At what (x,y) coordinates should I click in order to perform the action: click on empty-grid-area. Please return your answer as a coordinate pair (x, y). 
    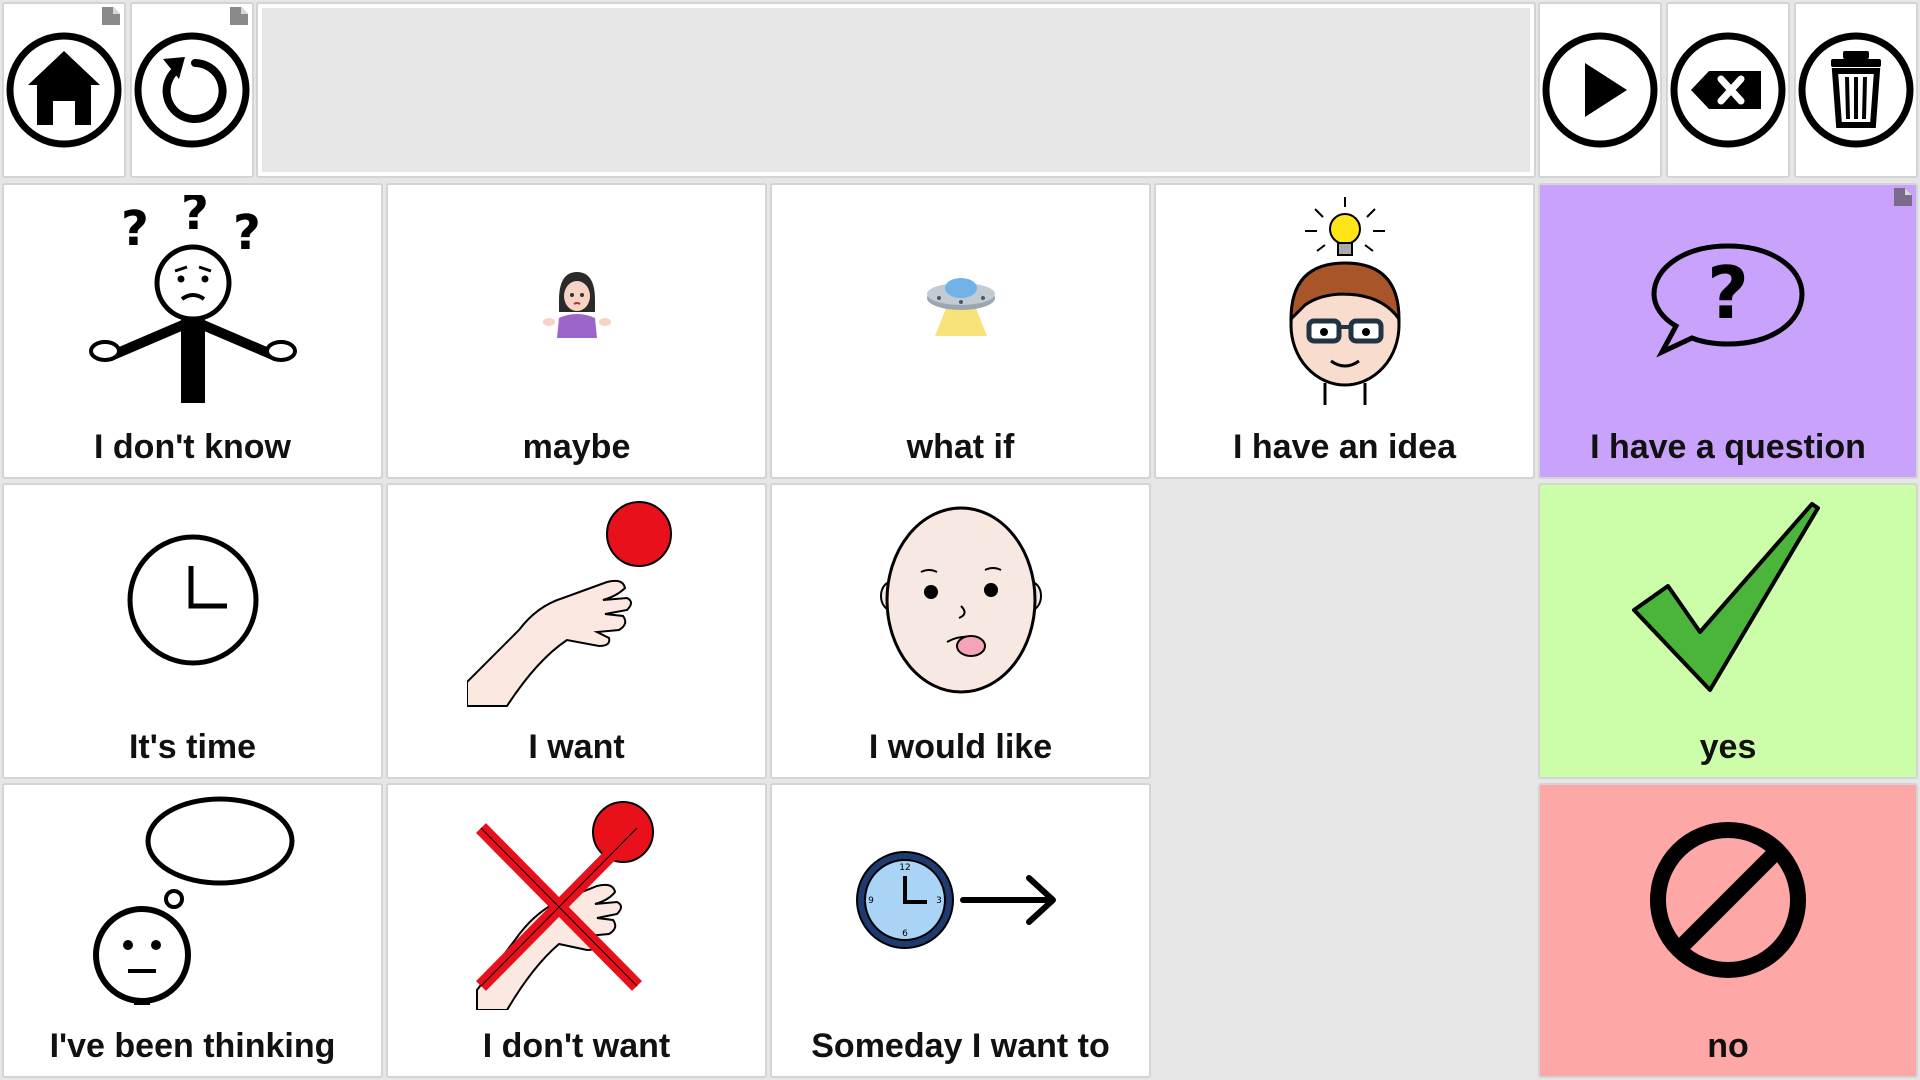
    Looking at the image, I should click on (1345, 780).